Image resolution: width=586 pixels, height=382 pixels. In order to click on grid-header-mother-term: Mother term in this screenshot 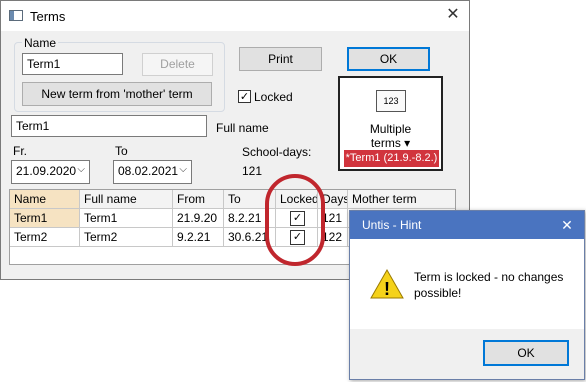, I will do `click(401, 199)`.